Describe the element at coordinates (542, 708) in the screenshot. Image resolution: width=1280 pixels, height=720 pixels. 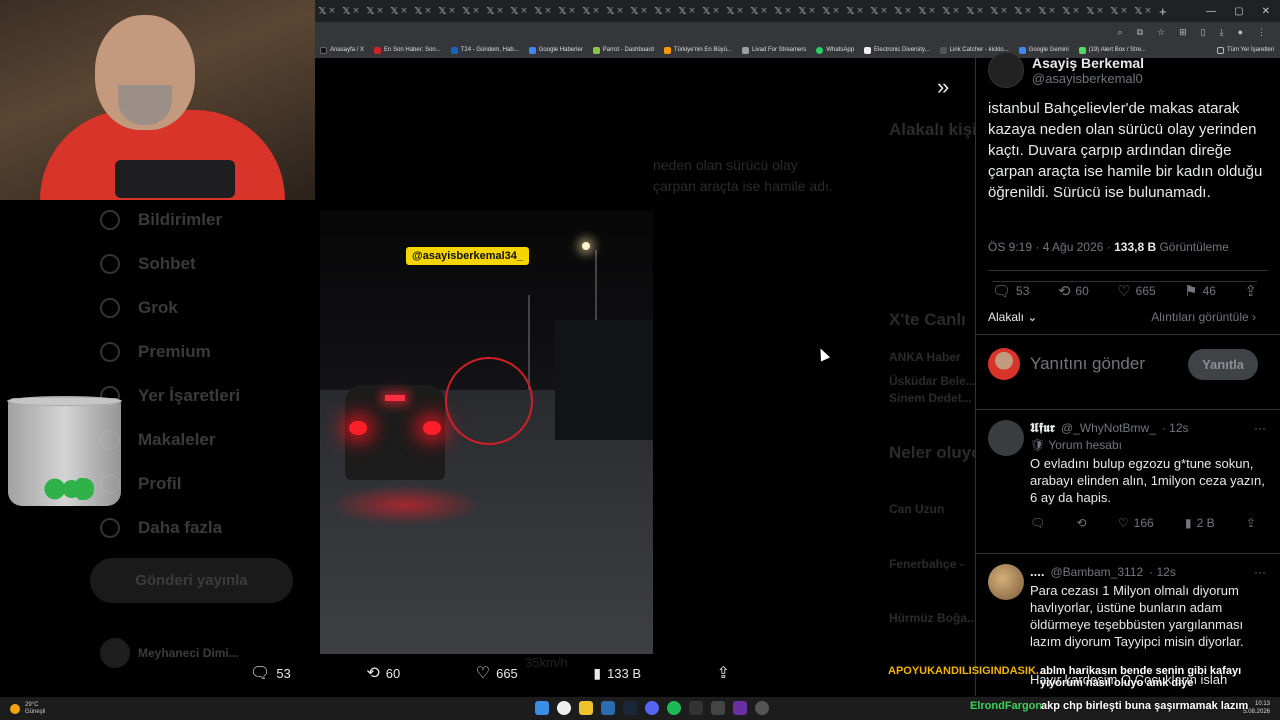
I see `start-icon` at that location.